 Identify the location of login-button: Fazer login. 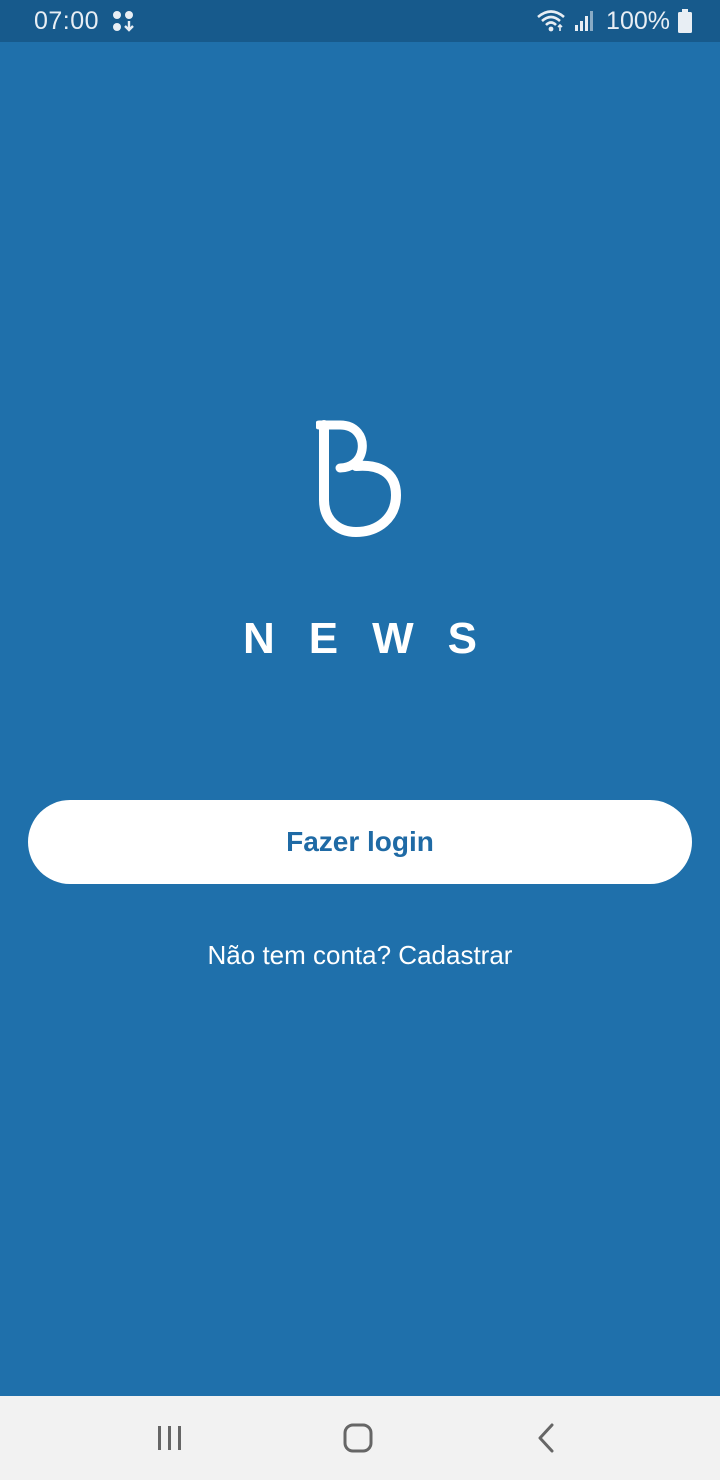
(360, 842).